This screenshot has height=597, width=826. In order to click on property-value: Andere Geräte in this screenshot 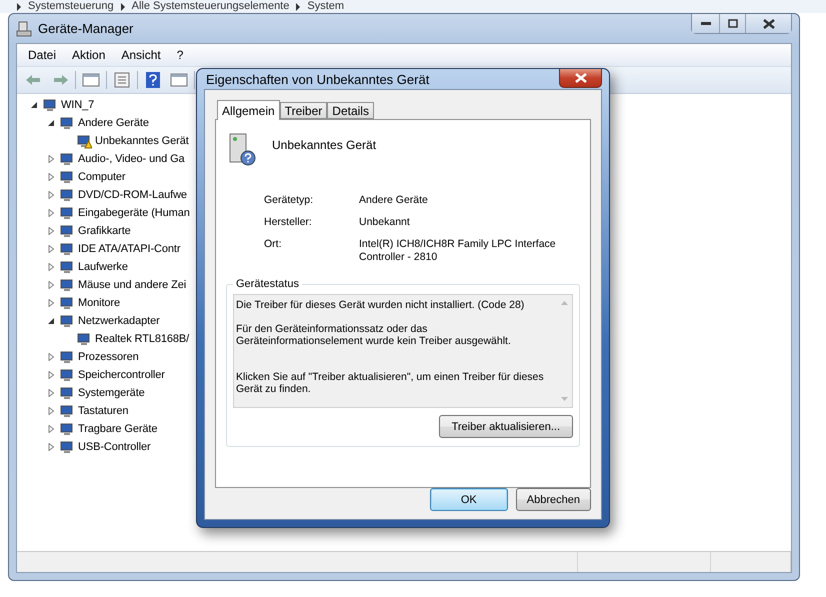, I will do `click(394, 200)`.